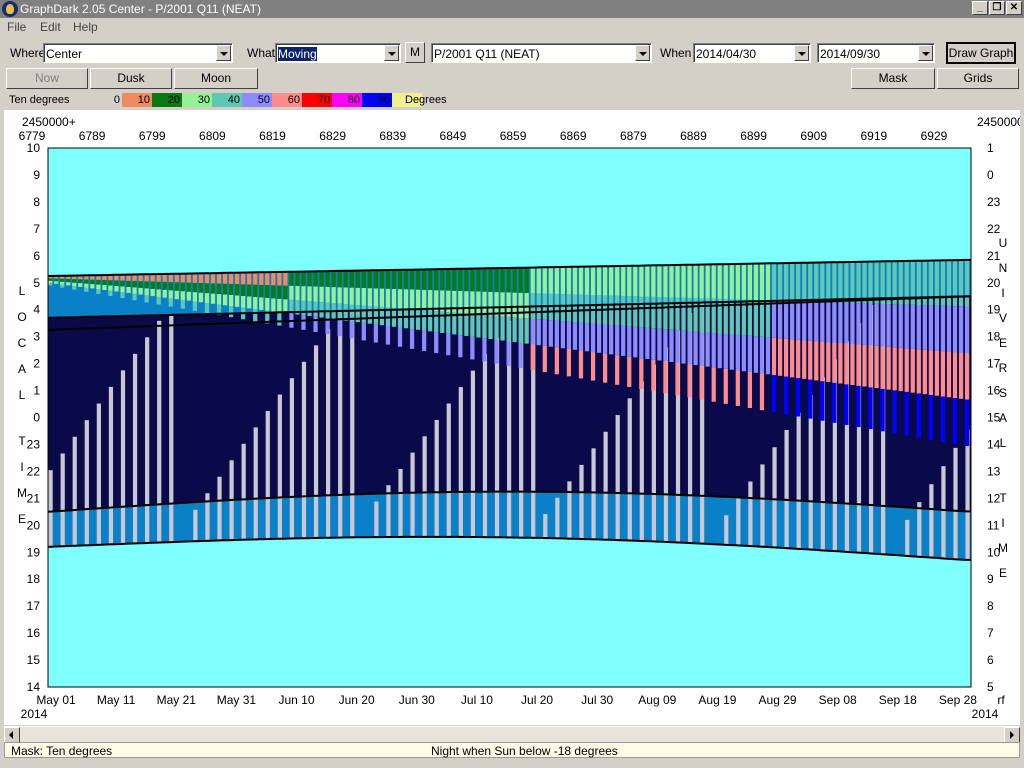  What do you see at coordinates (131, 78) in the screenshot?
I see `dusk-button: Dusk` at bounding box center [131, 78].